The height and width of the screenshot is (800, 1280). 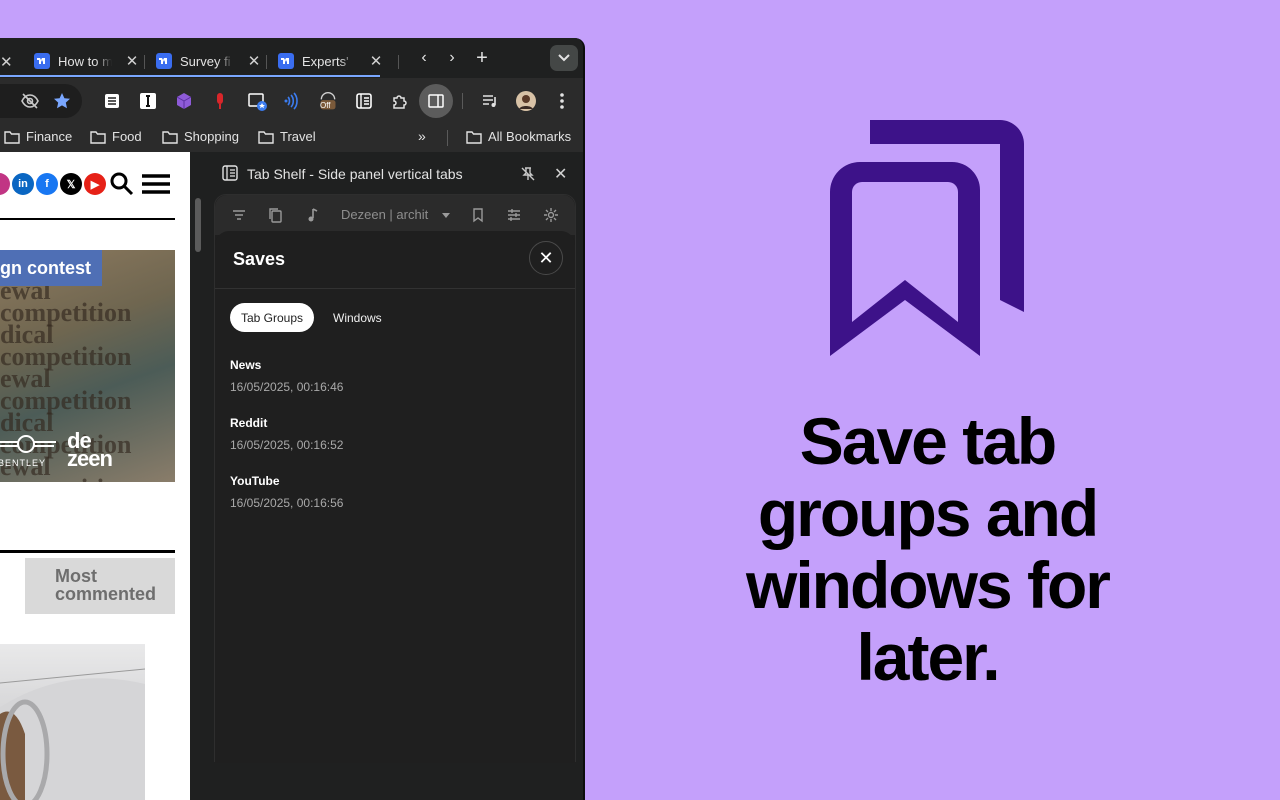 What do you see at coordinates (100, 586) in the screenshot?
I see `most-commented-tab: Most commented` at bounding box center [100, 586].